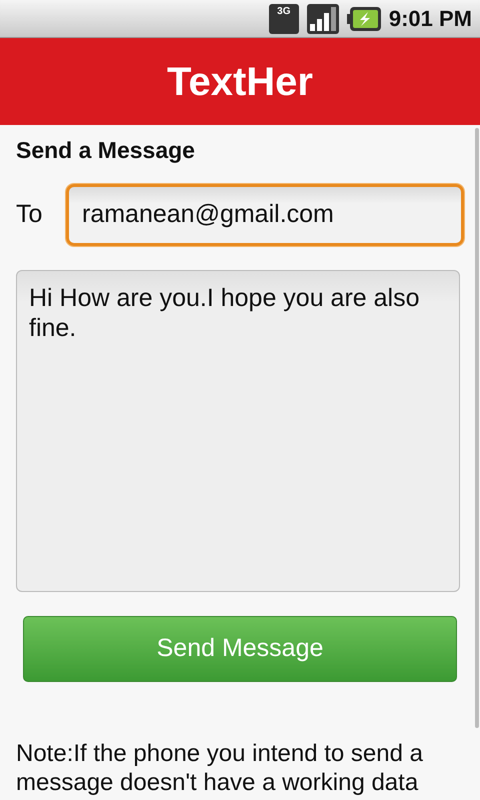  Describe the element at coordinates (265, 215) in the screenshot. I see `recipient-field: ramanean@gmail.com` at that location.